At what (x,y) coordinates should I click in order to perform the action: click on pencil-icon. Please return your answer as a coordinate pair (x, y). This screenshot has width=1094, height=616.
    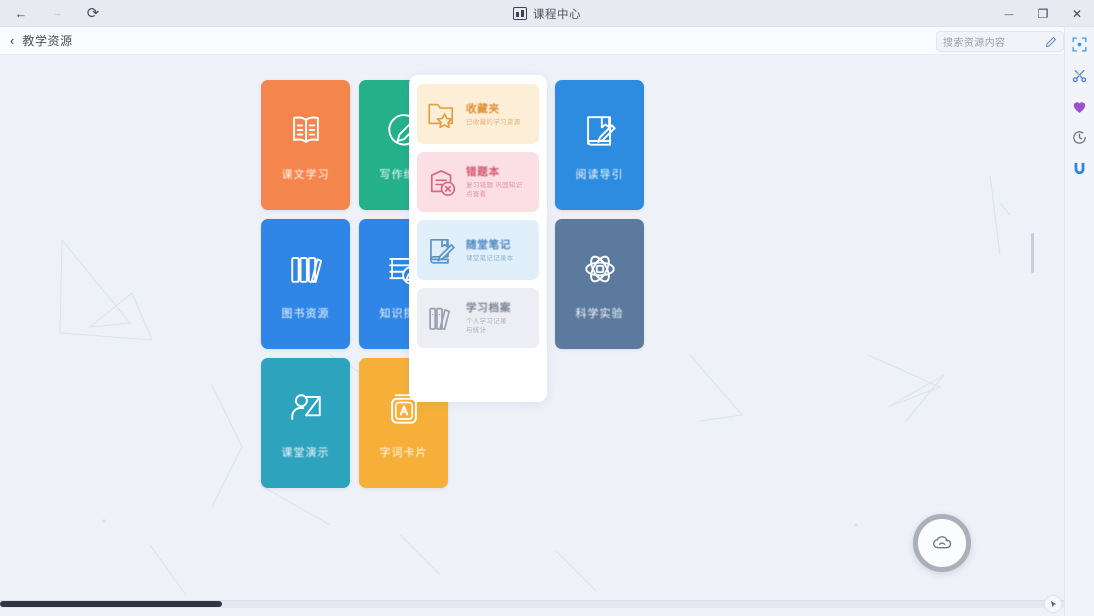
    Looking at the image, I should click on (1051, 42).